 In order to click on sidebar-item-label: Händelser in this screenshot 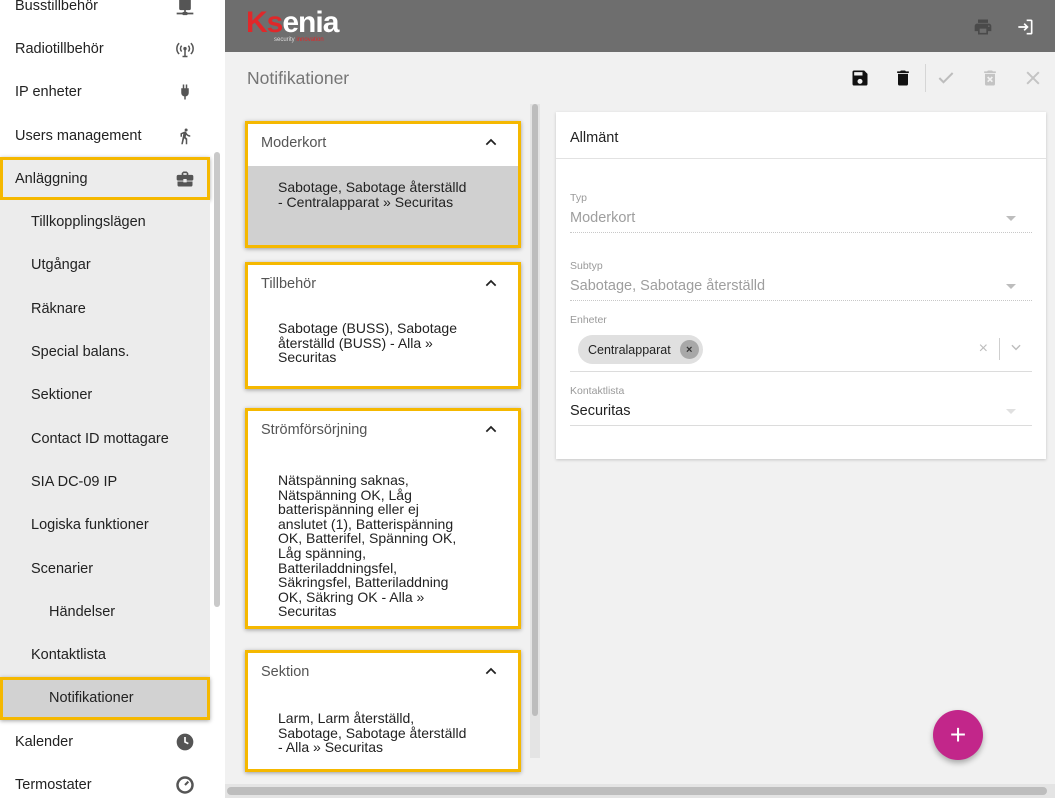, I will do `click(82, 611)`.